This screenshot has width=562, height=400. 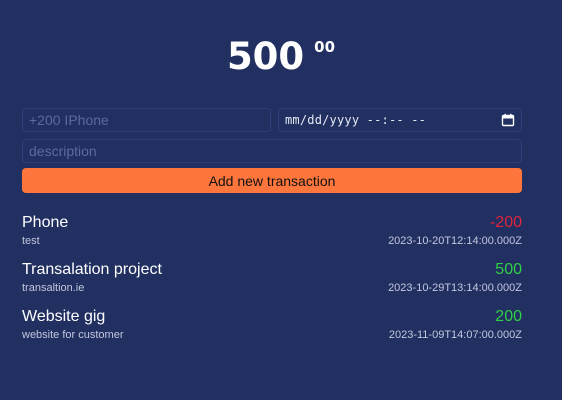 I want to click on transaction-amount: 500, so click(x=508, y=269).